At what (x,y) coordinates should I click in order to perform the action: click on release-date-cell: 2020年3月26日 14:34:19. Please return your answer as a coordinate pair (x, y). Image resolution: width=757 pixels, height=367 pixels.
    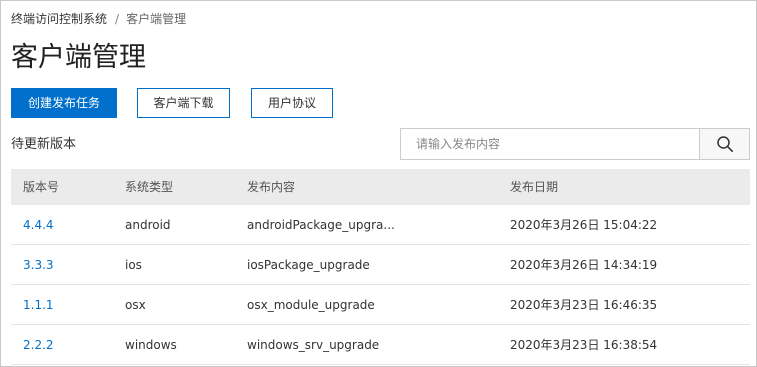
    Looking at the image, I should click on (584, 265).